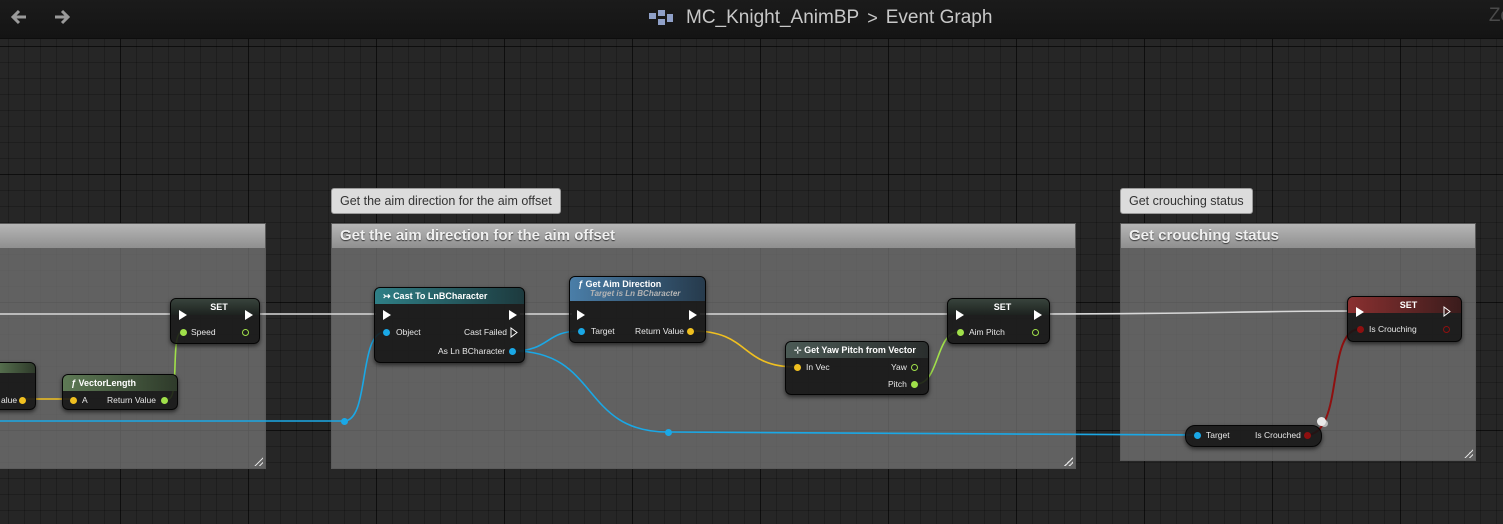  Describe the element at coordinates (485, 332) in the screenshot. I see `pin-label: Cast Failed` at that location.